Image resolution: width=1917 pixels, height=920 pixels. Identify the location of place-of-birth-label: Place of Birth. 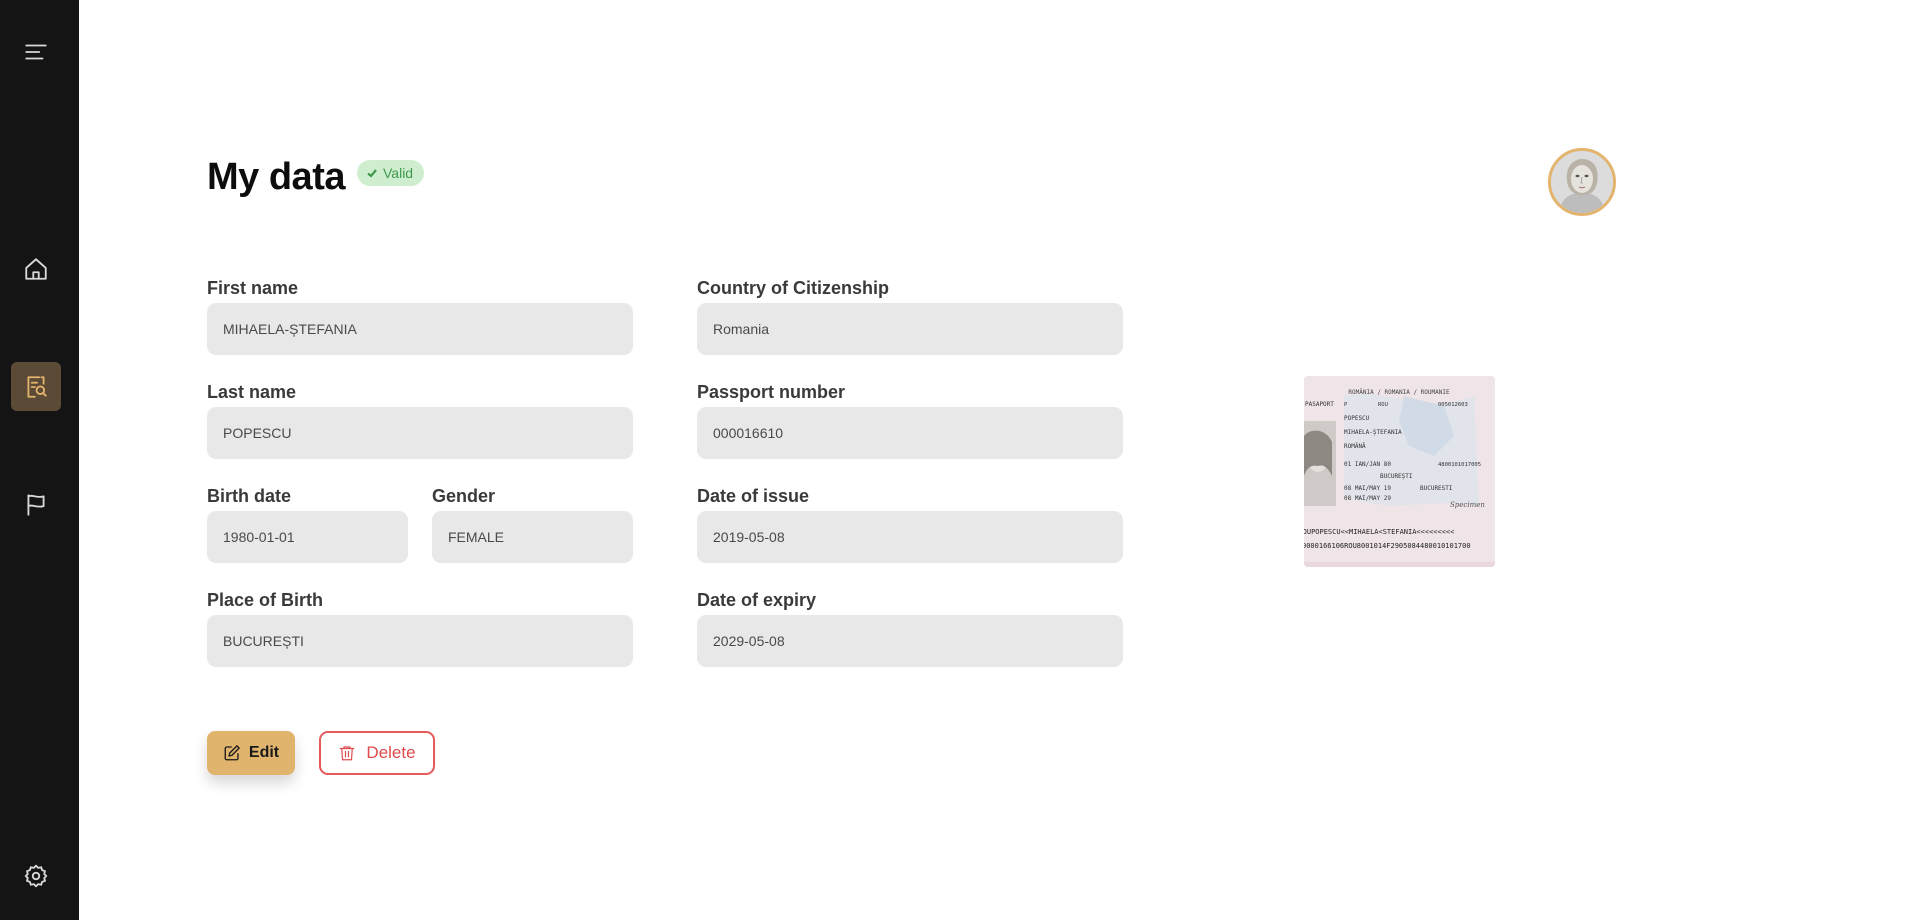
(265, 600).